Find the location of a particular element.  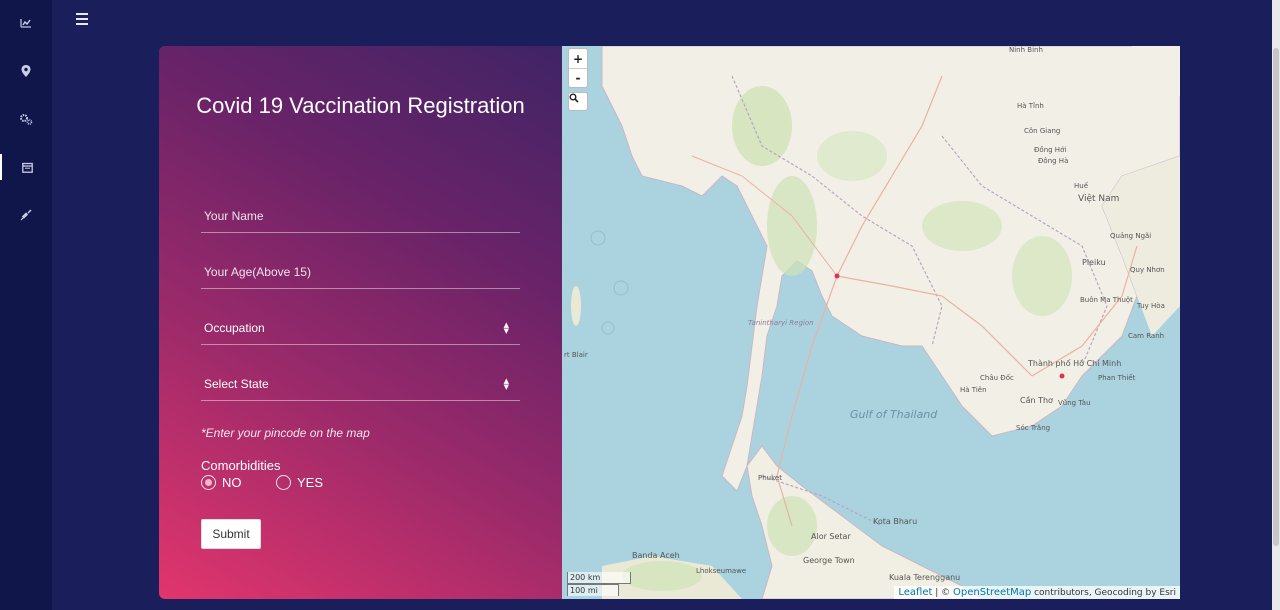

map-label-kuala-terengganu: Kuala Terengganu is located at coordinates (925, 577).